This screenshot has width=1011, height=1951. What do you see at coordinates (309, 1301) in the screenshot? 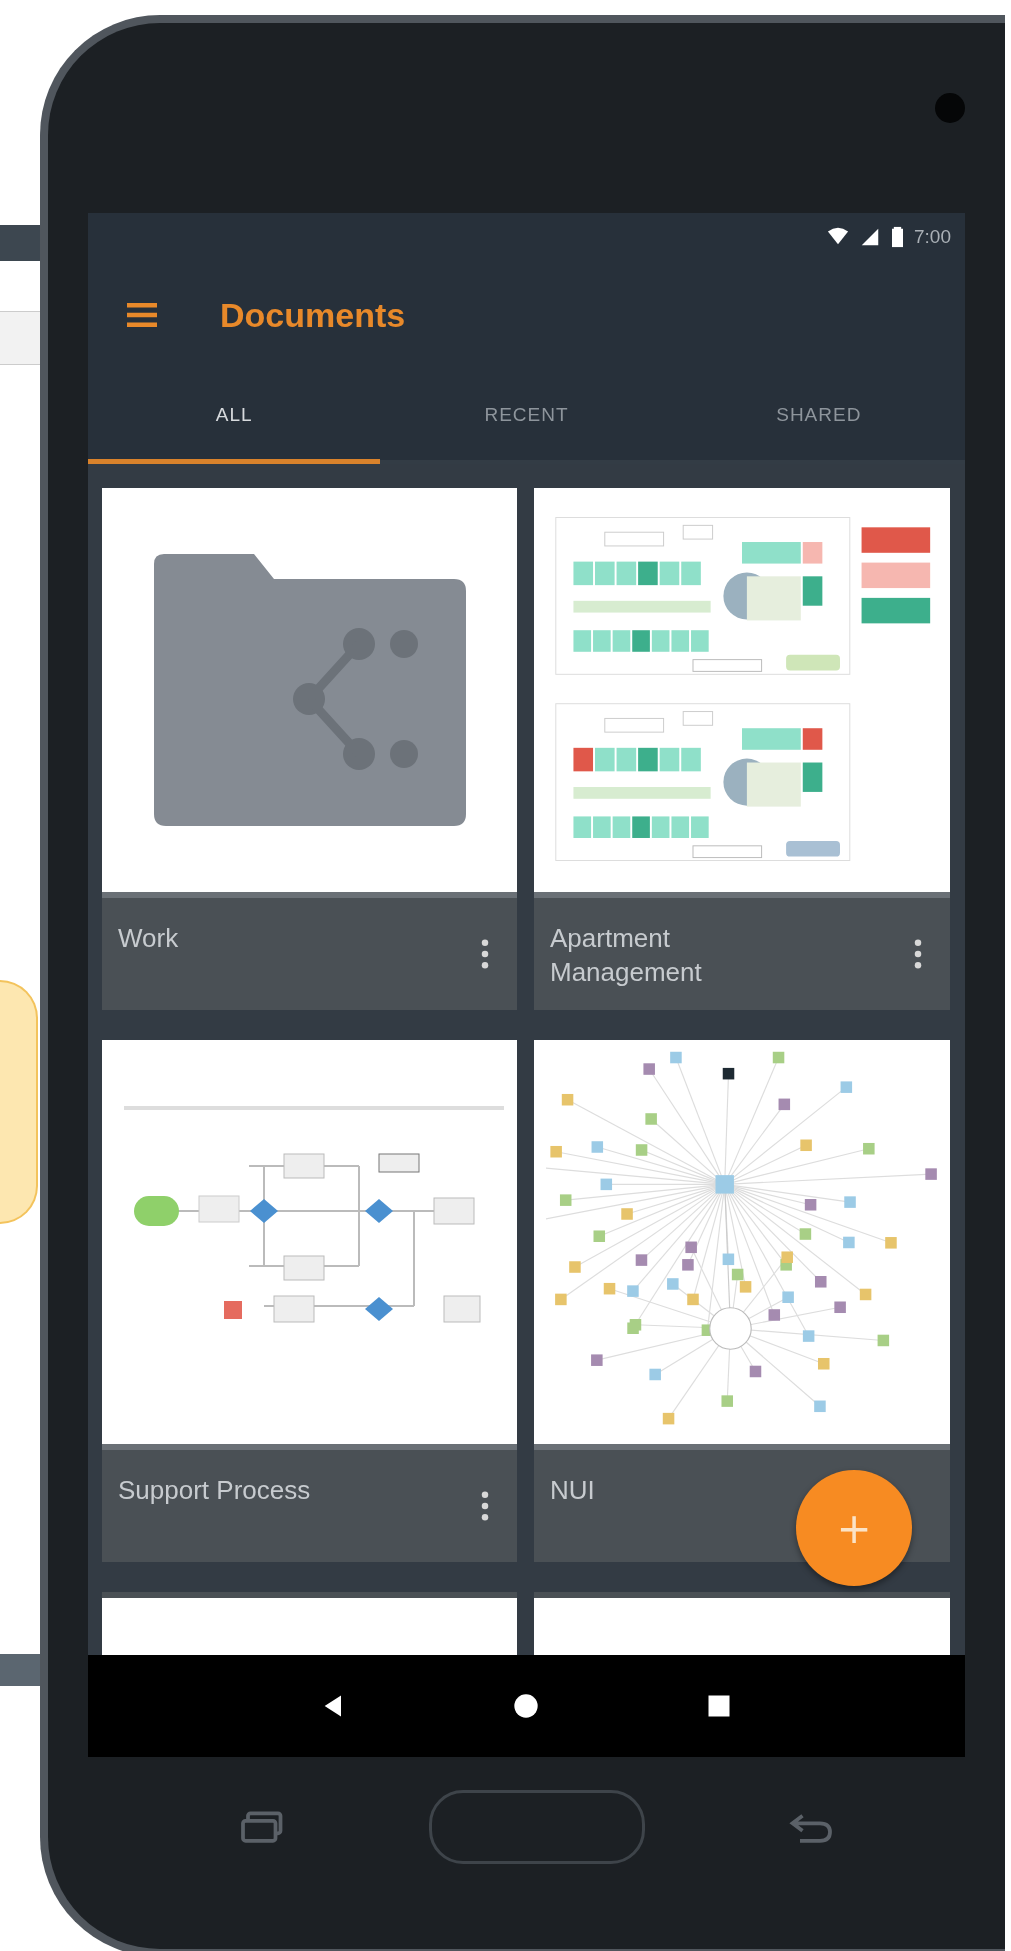
I see `document-card: Support Process` at bounding box center [309, 1301].